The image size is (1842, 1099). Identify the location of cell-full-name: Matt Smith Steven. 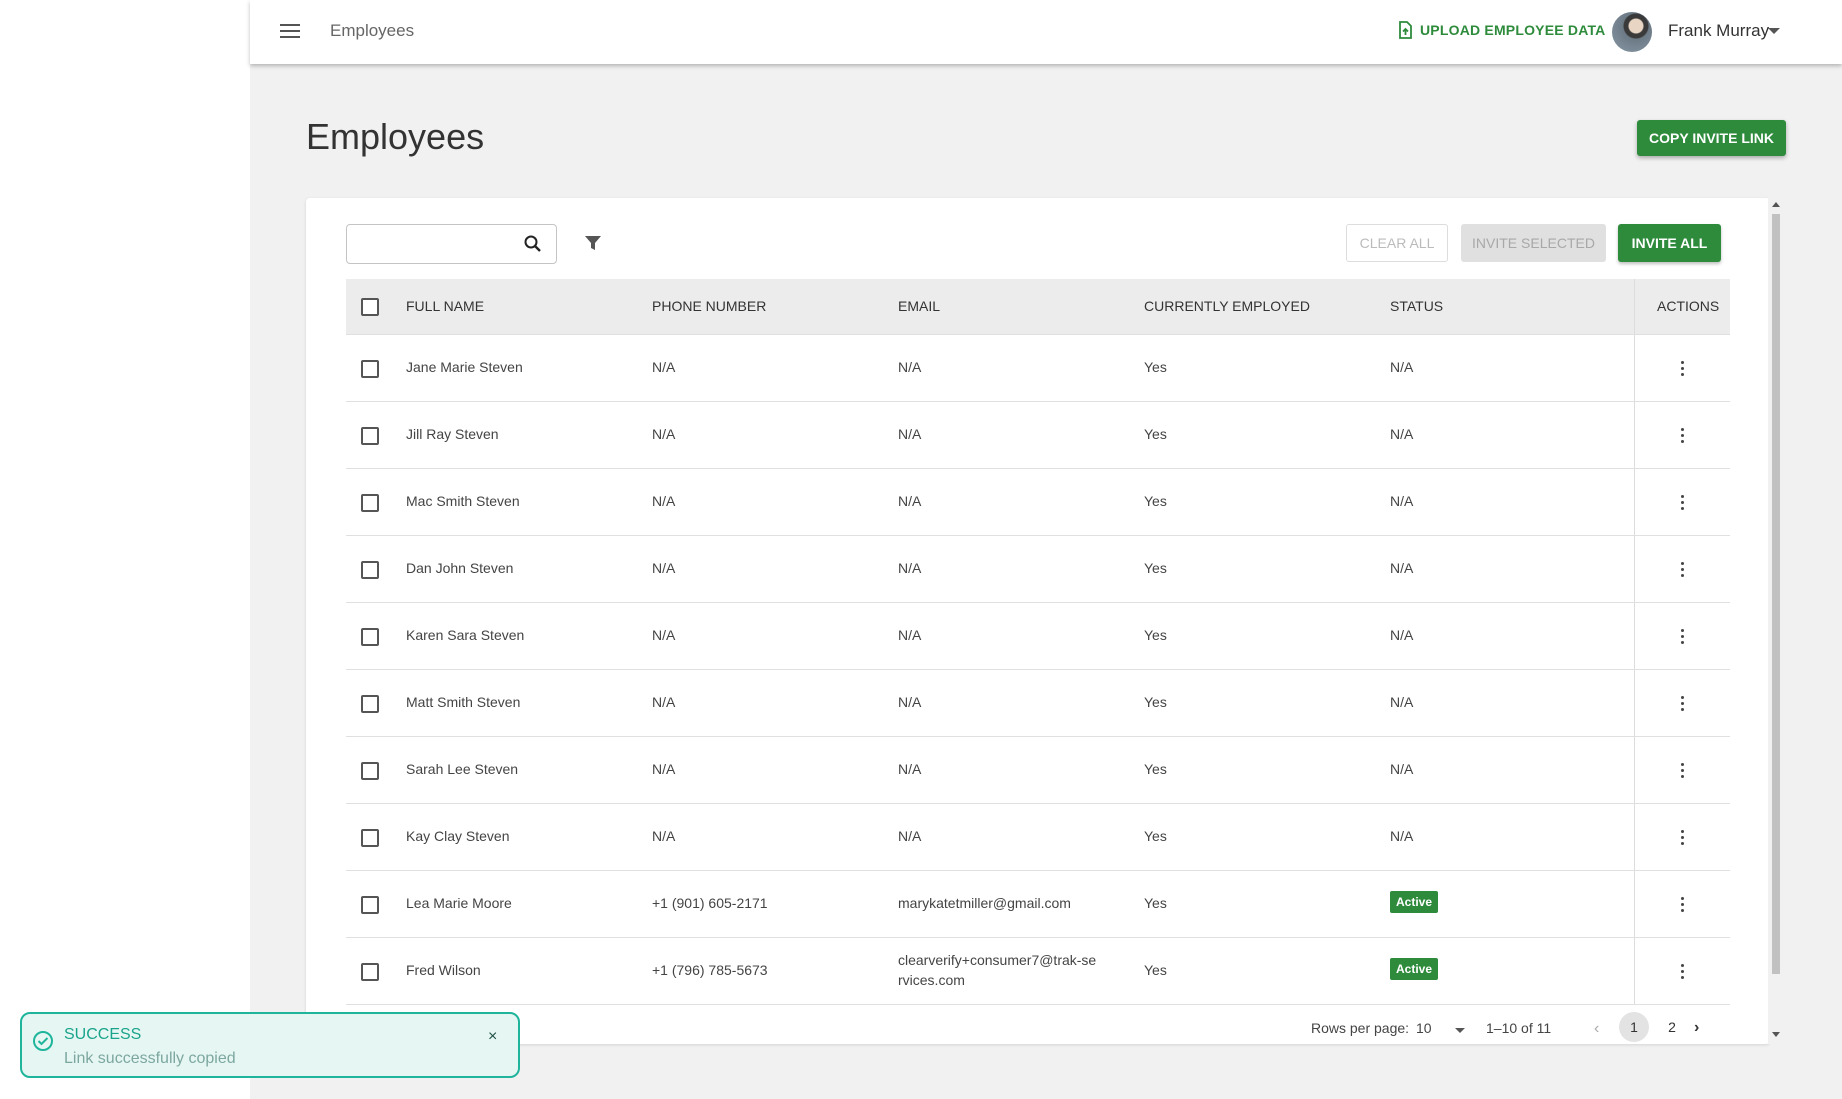
(463, 702).